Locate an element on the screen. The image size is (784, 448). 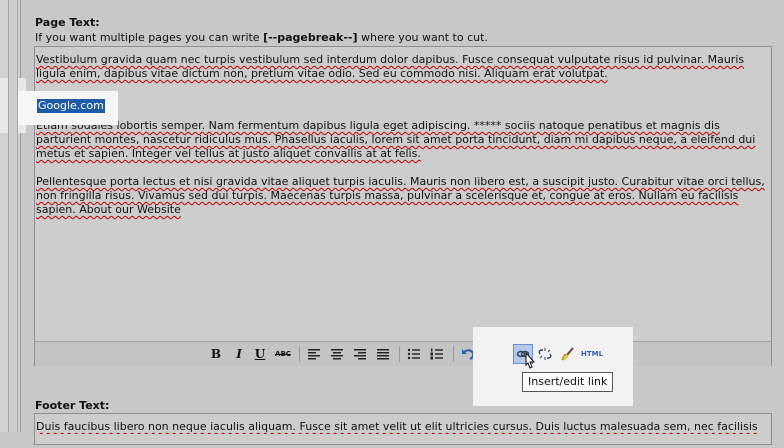
numbered-list-button is located at coordinates (437, 354).